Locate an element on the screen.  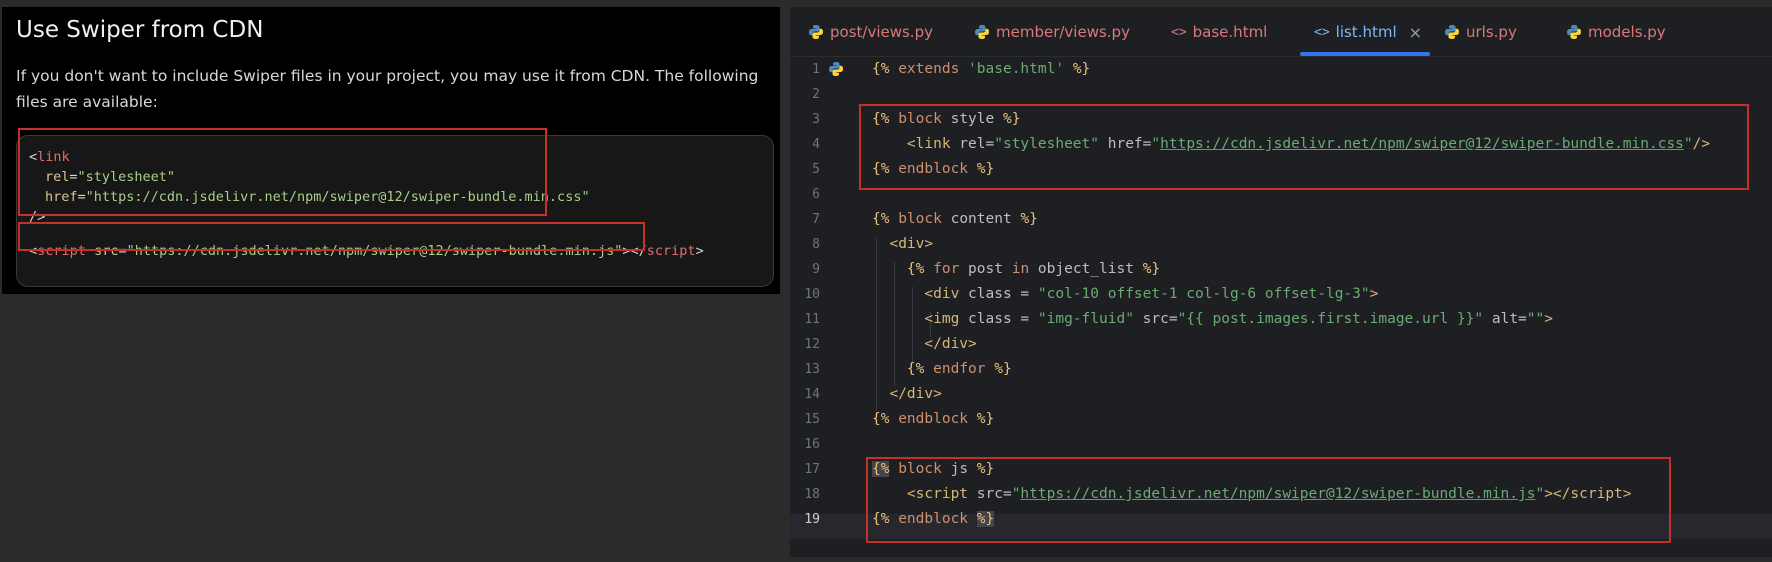
tab-list-html: <> list.html × is located at coordinates (1368, 32).